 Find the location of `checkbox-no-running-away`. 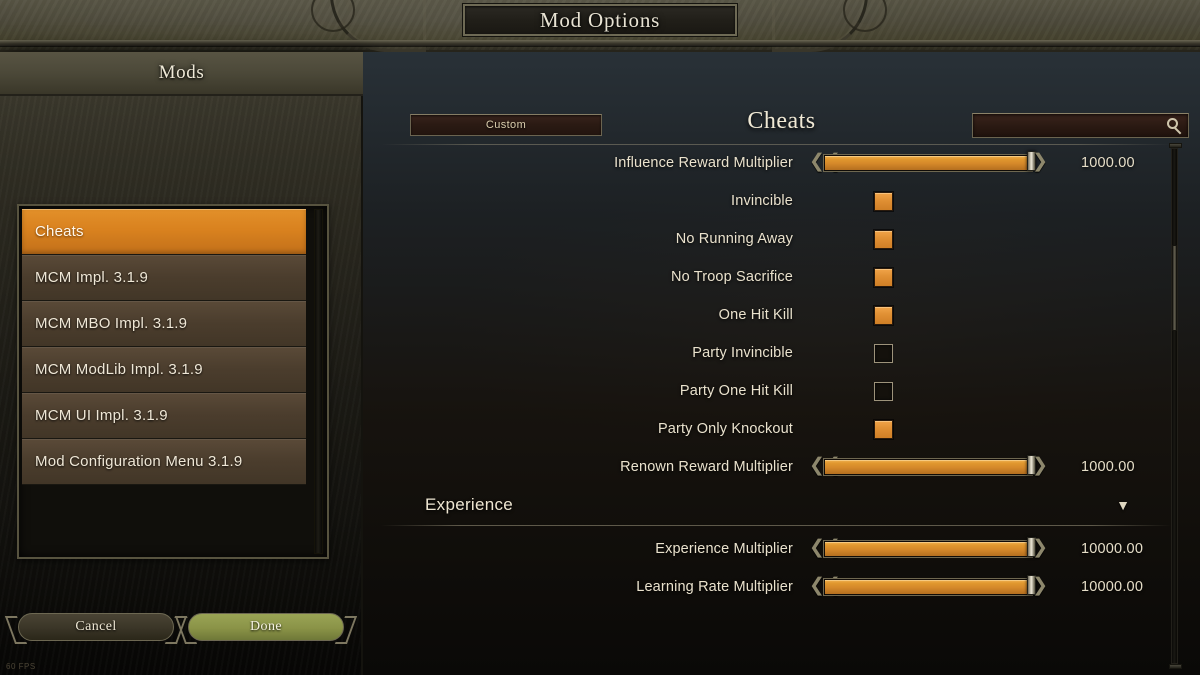

checkbox-no-running-away is located at coordinates (883, 239).